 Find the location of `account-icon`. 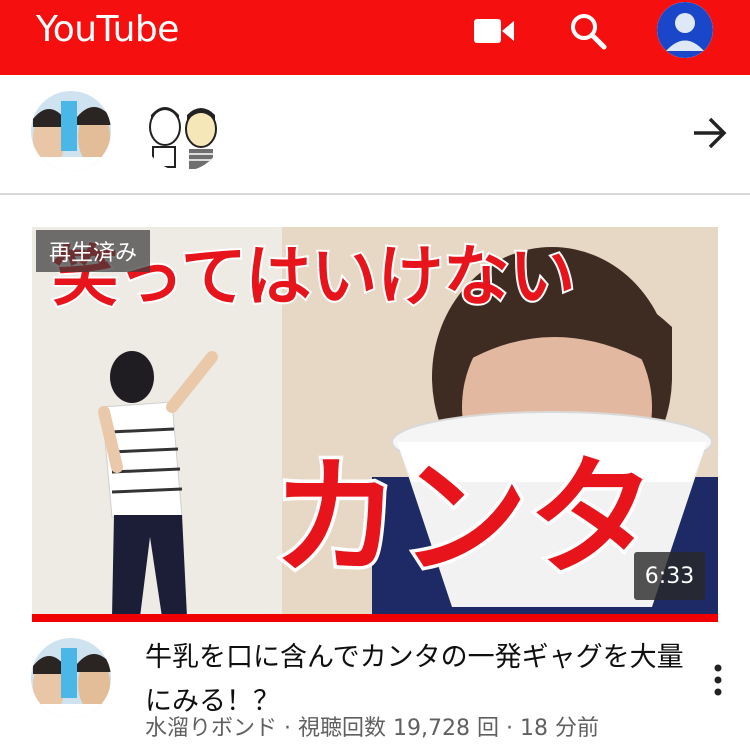

account-icon is located at coordinates (685, 30).